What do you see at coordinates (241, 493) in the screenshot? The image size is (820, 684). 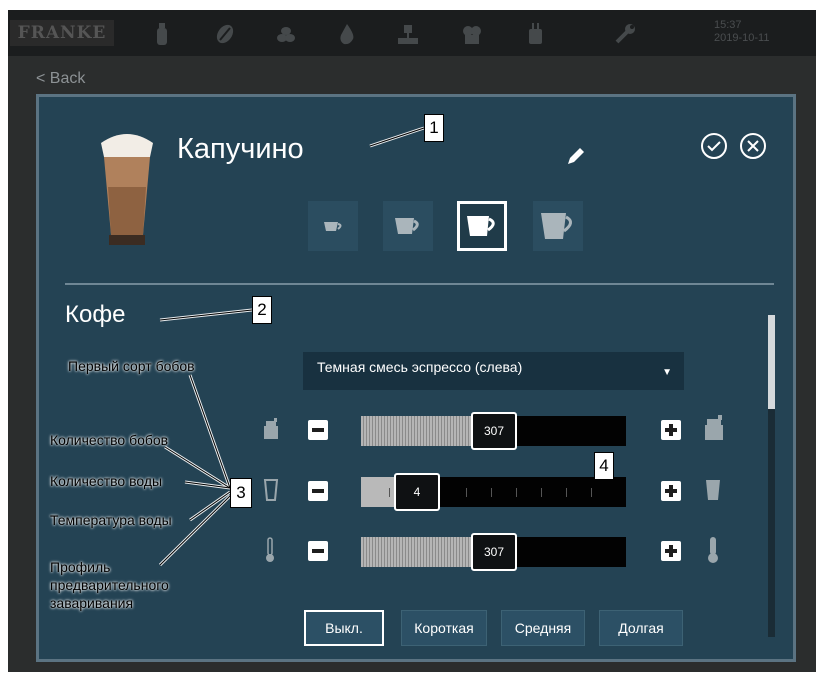 I see `callout-3: 3` at bounding box center [241, 493].